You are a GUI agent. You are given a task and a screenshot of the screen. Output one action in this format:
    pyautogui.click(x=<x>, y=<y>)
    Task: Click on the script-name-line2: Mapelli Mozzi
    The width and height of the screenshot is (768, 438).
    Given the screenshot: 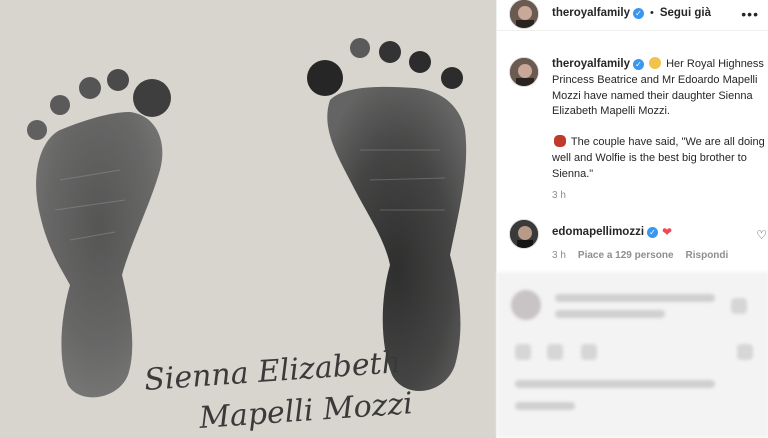 What is the action you would take?
    pyautogui.click(x=305, y=411)
    